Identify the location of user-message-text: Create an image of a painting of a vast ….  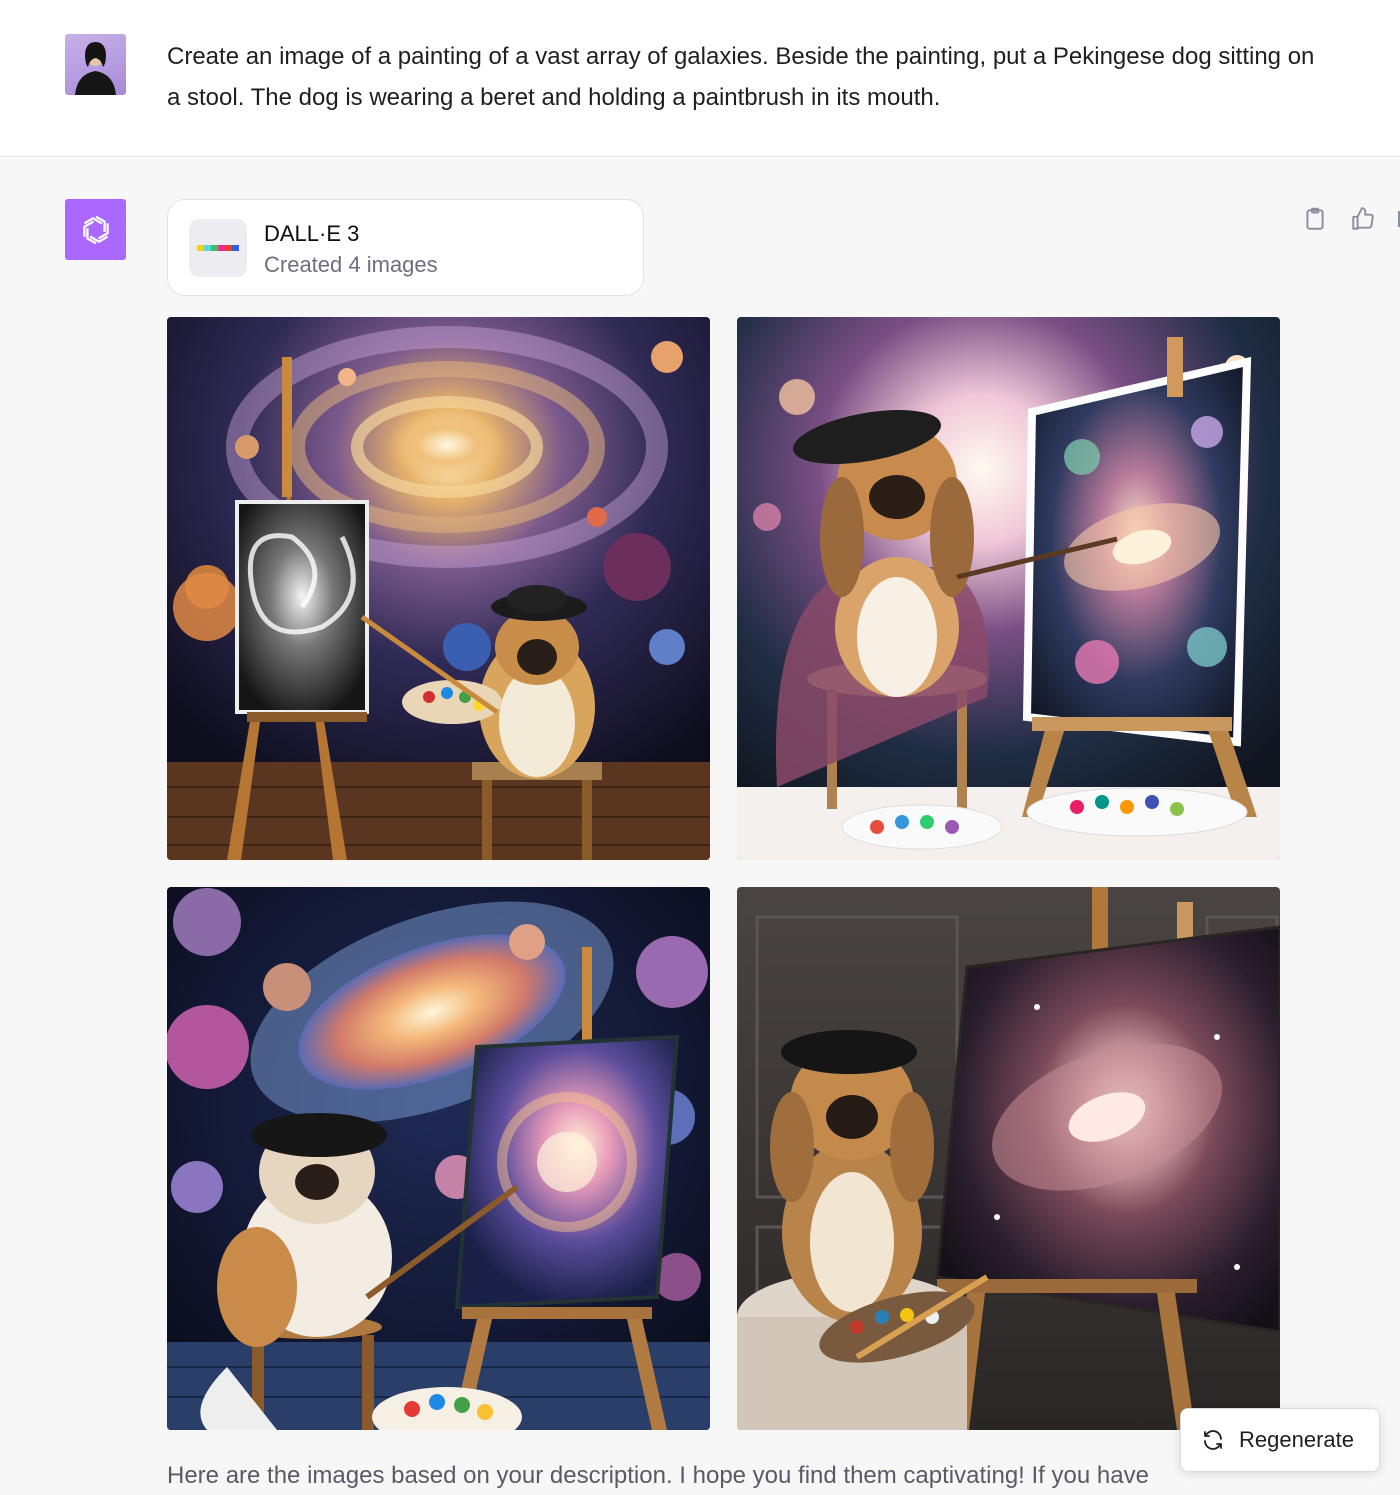
(741, 77).